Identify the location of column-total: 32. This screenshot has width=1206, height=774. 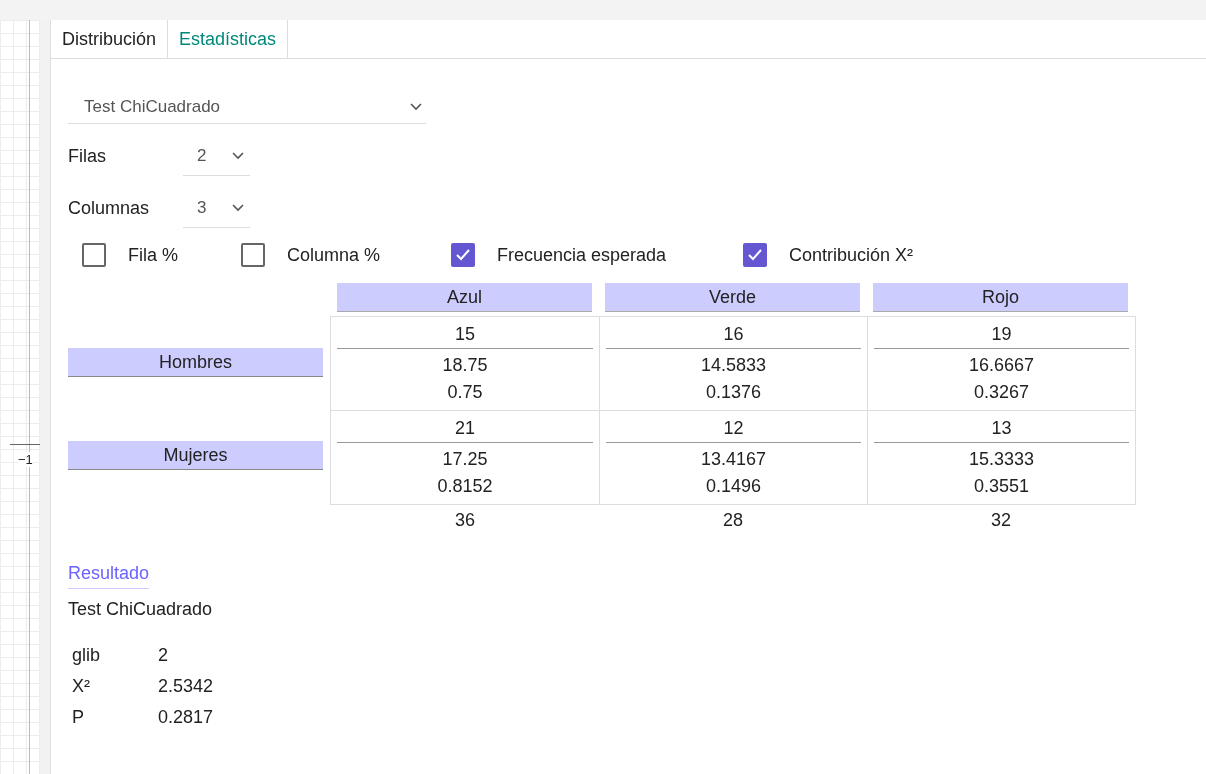
(1001, 520).